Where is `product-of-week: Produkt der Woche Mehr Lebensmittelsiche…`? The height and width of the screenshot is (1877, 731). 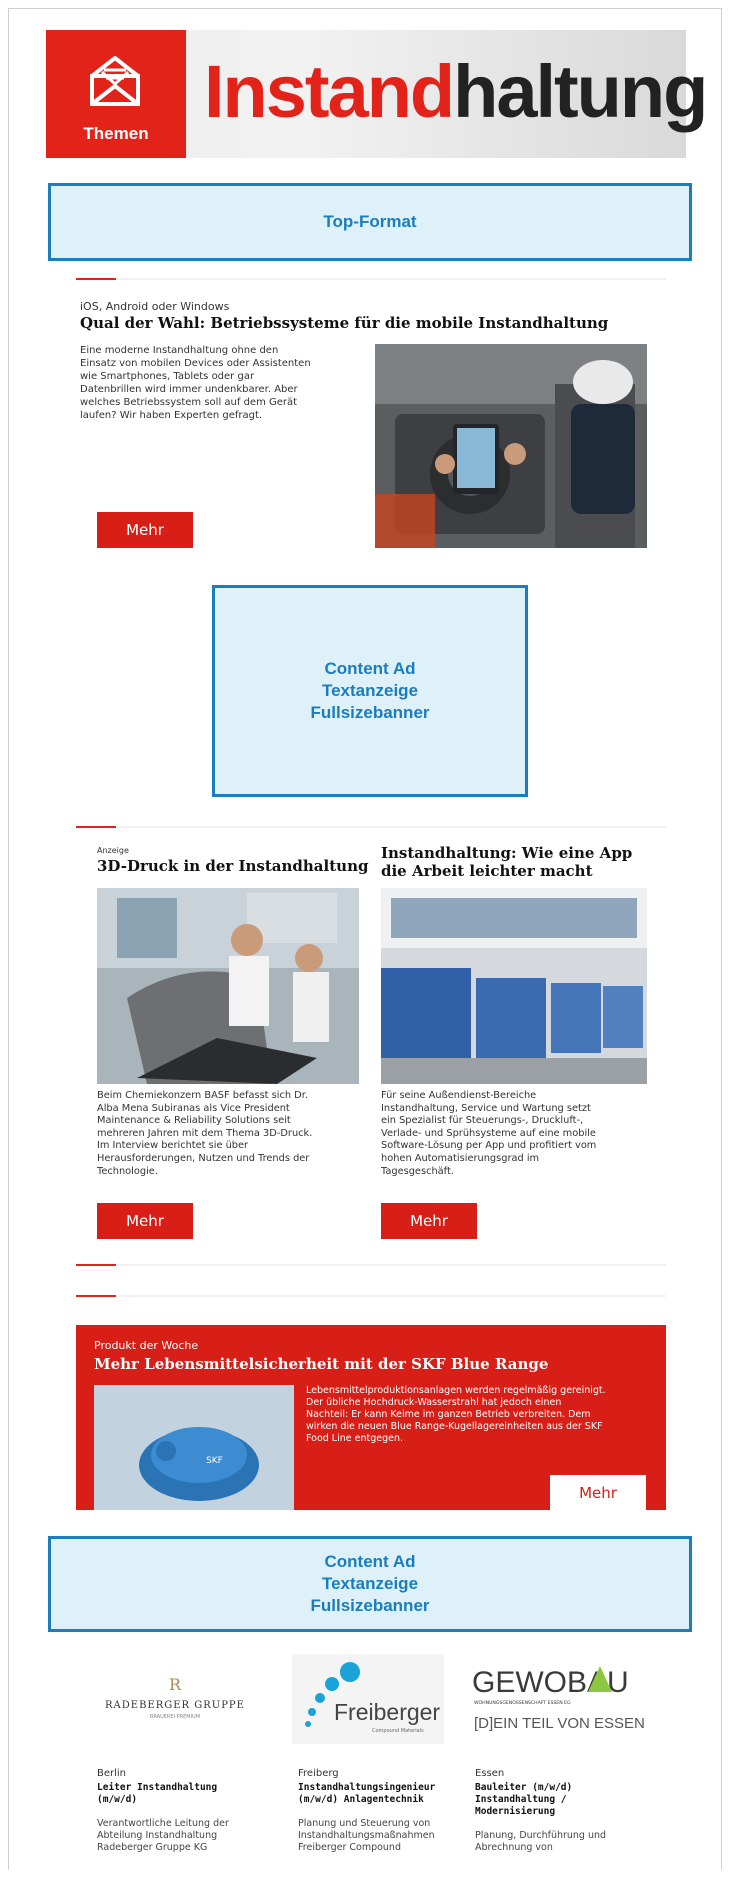 product-of-week: Produkt der Woche Mehr Lebensmittelsiche… is located at coordinates (371, 1417).